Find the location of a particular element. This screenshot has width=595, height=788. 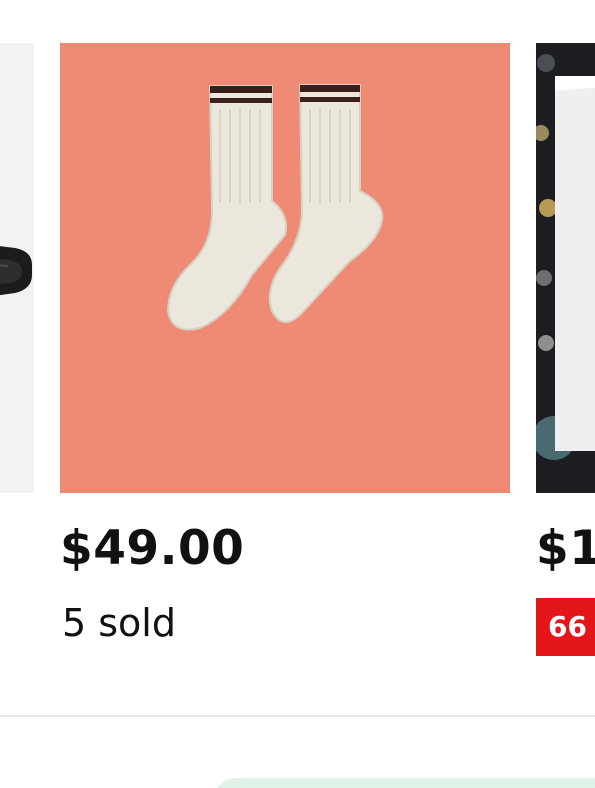

decor-image is located at coordinates (565, 268).